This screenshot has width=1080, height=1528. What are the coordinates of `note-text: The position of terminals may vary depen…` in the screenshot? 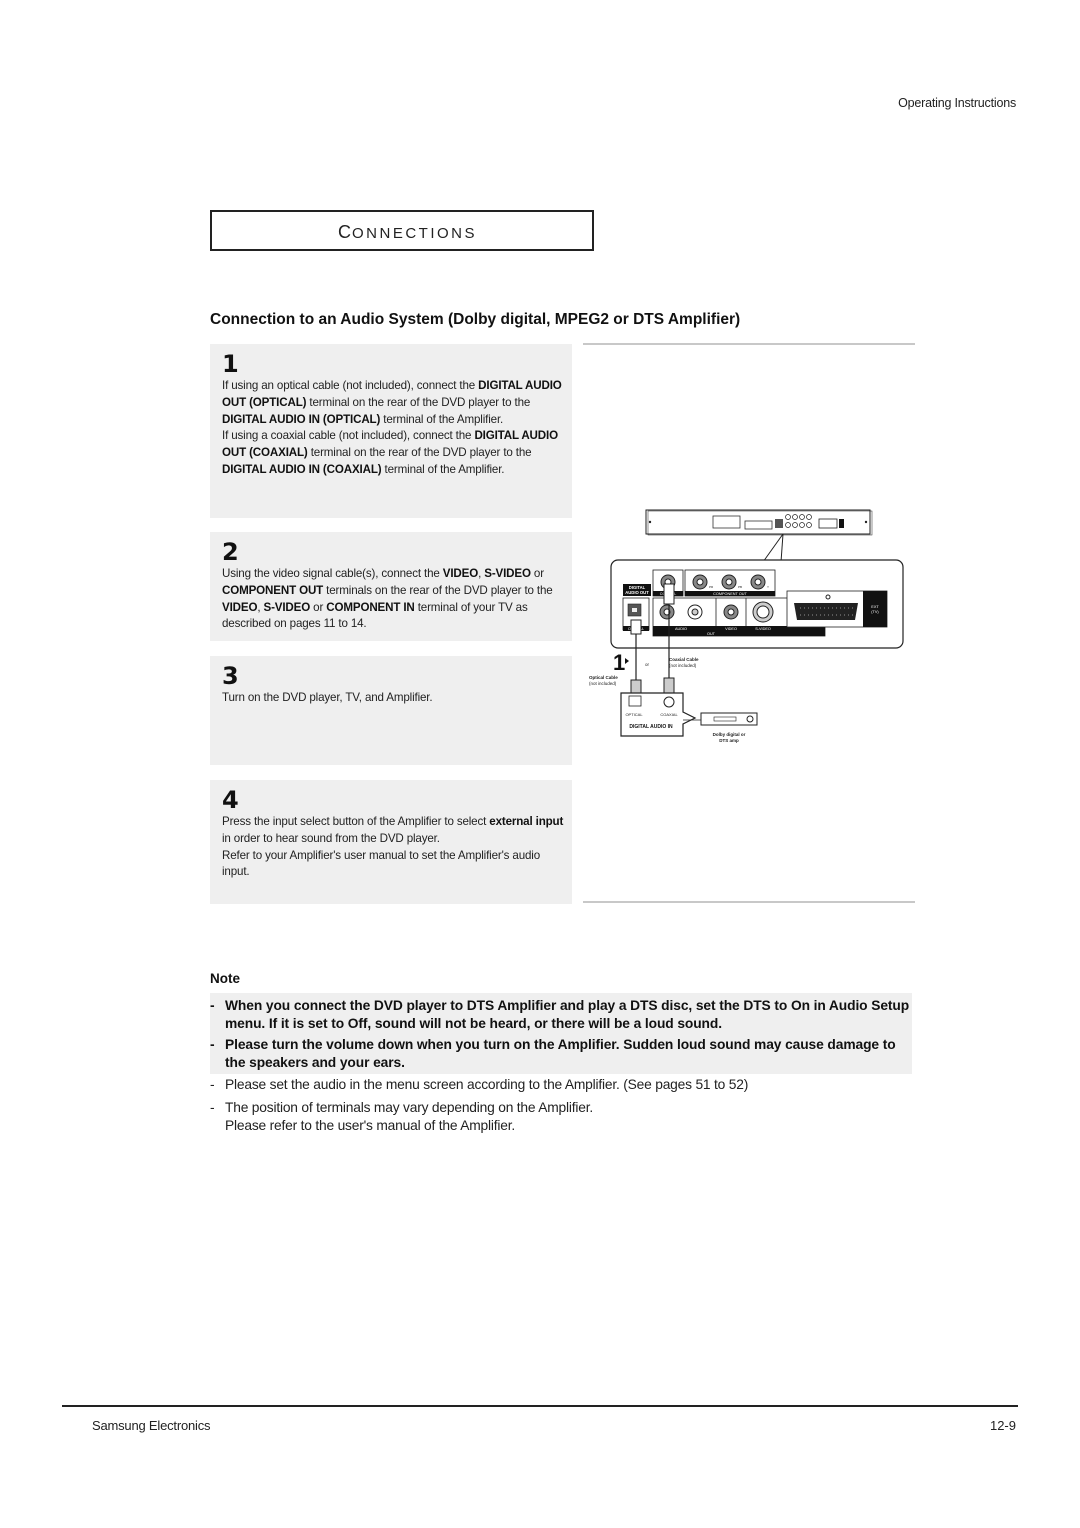 It's located at (409, 1116).